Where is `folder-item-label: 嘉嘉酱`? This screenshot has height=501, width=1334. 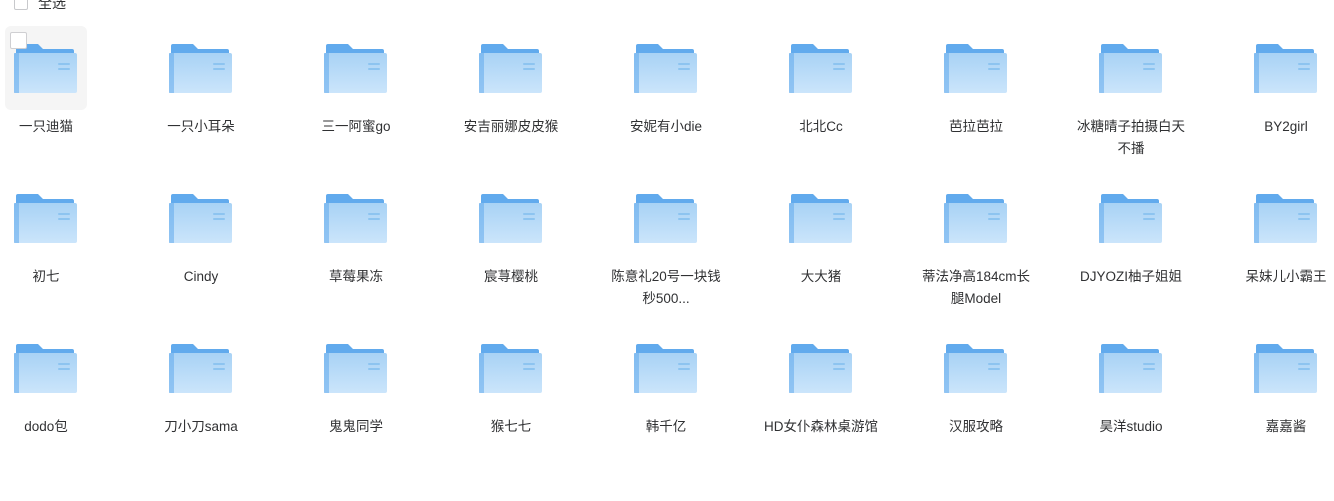
folder-item-label: 嘉嘉酱 is located at coordinates (1286, 426).